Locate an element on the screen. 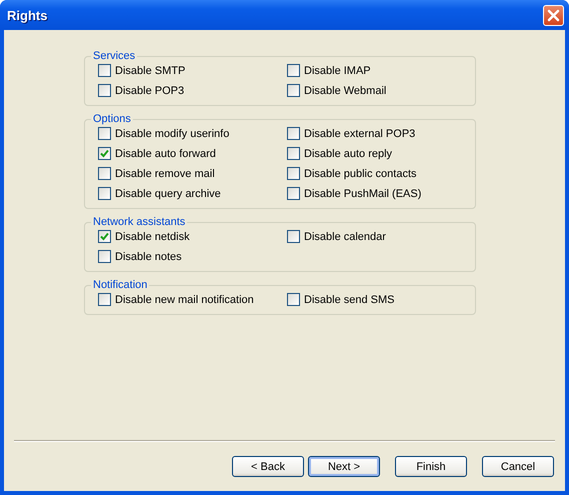  group-title: Notification is located at coordinates (120, 285).